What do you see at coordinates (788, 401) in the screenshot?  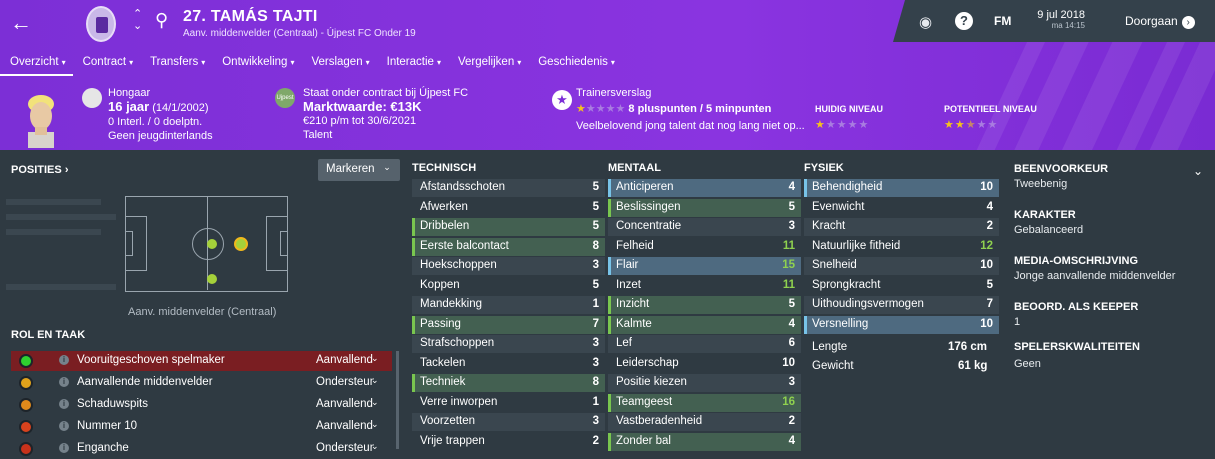 I see `attribute-value: 16` at bounding box center [788, 401].